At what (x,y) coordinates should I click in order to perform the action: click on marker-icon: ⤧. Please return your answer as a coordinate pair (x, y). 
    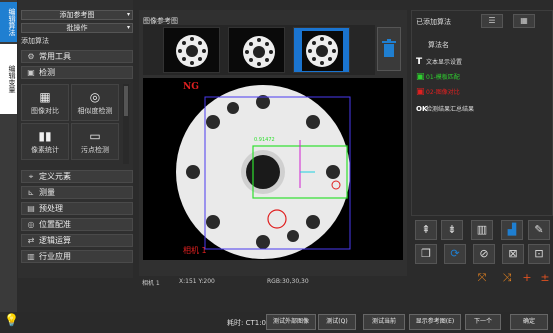
    Looking at the image, I should click on (482, 277).